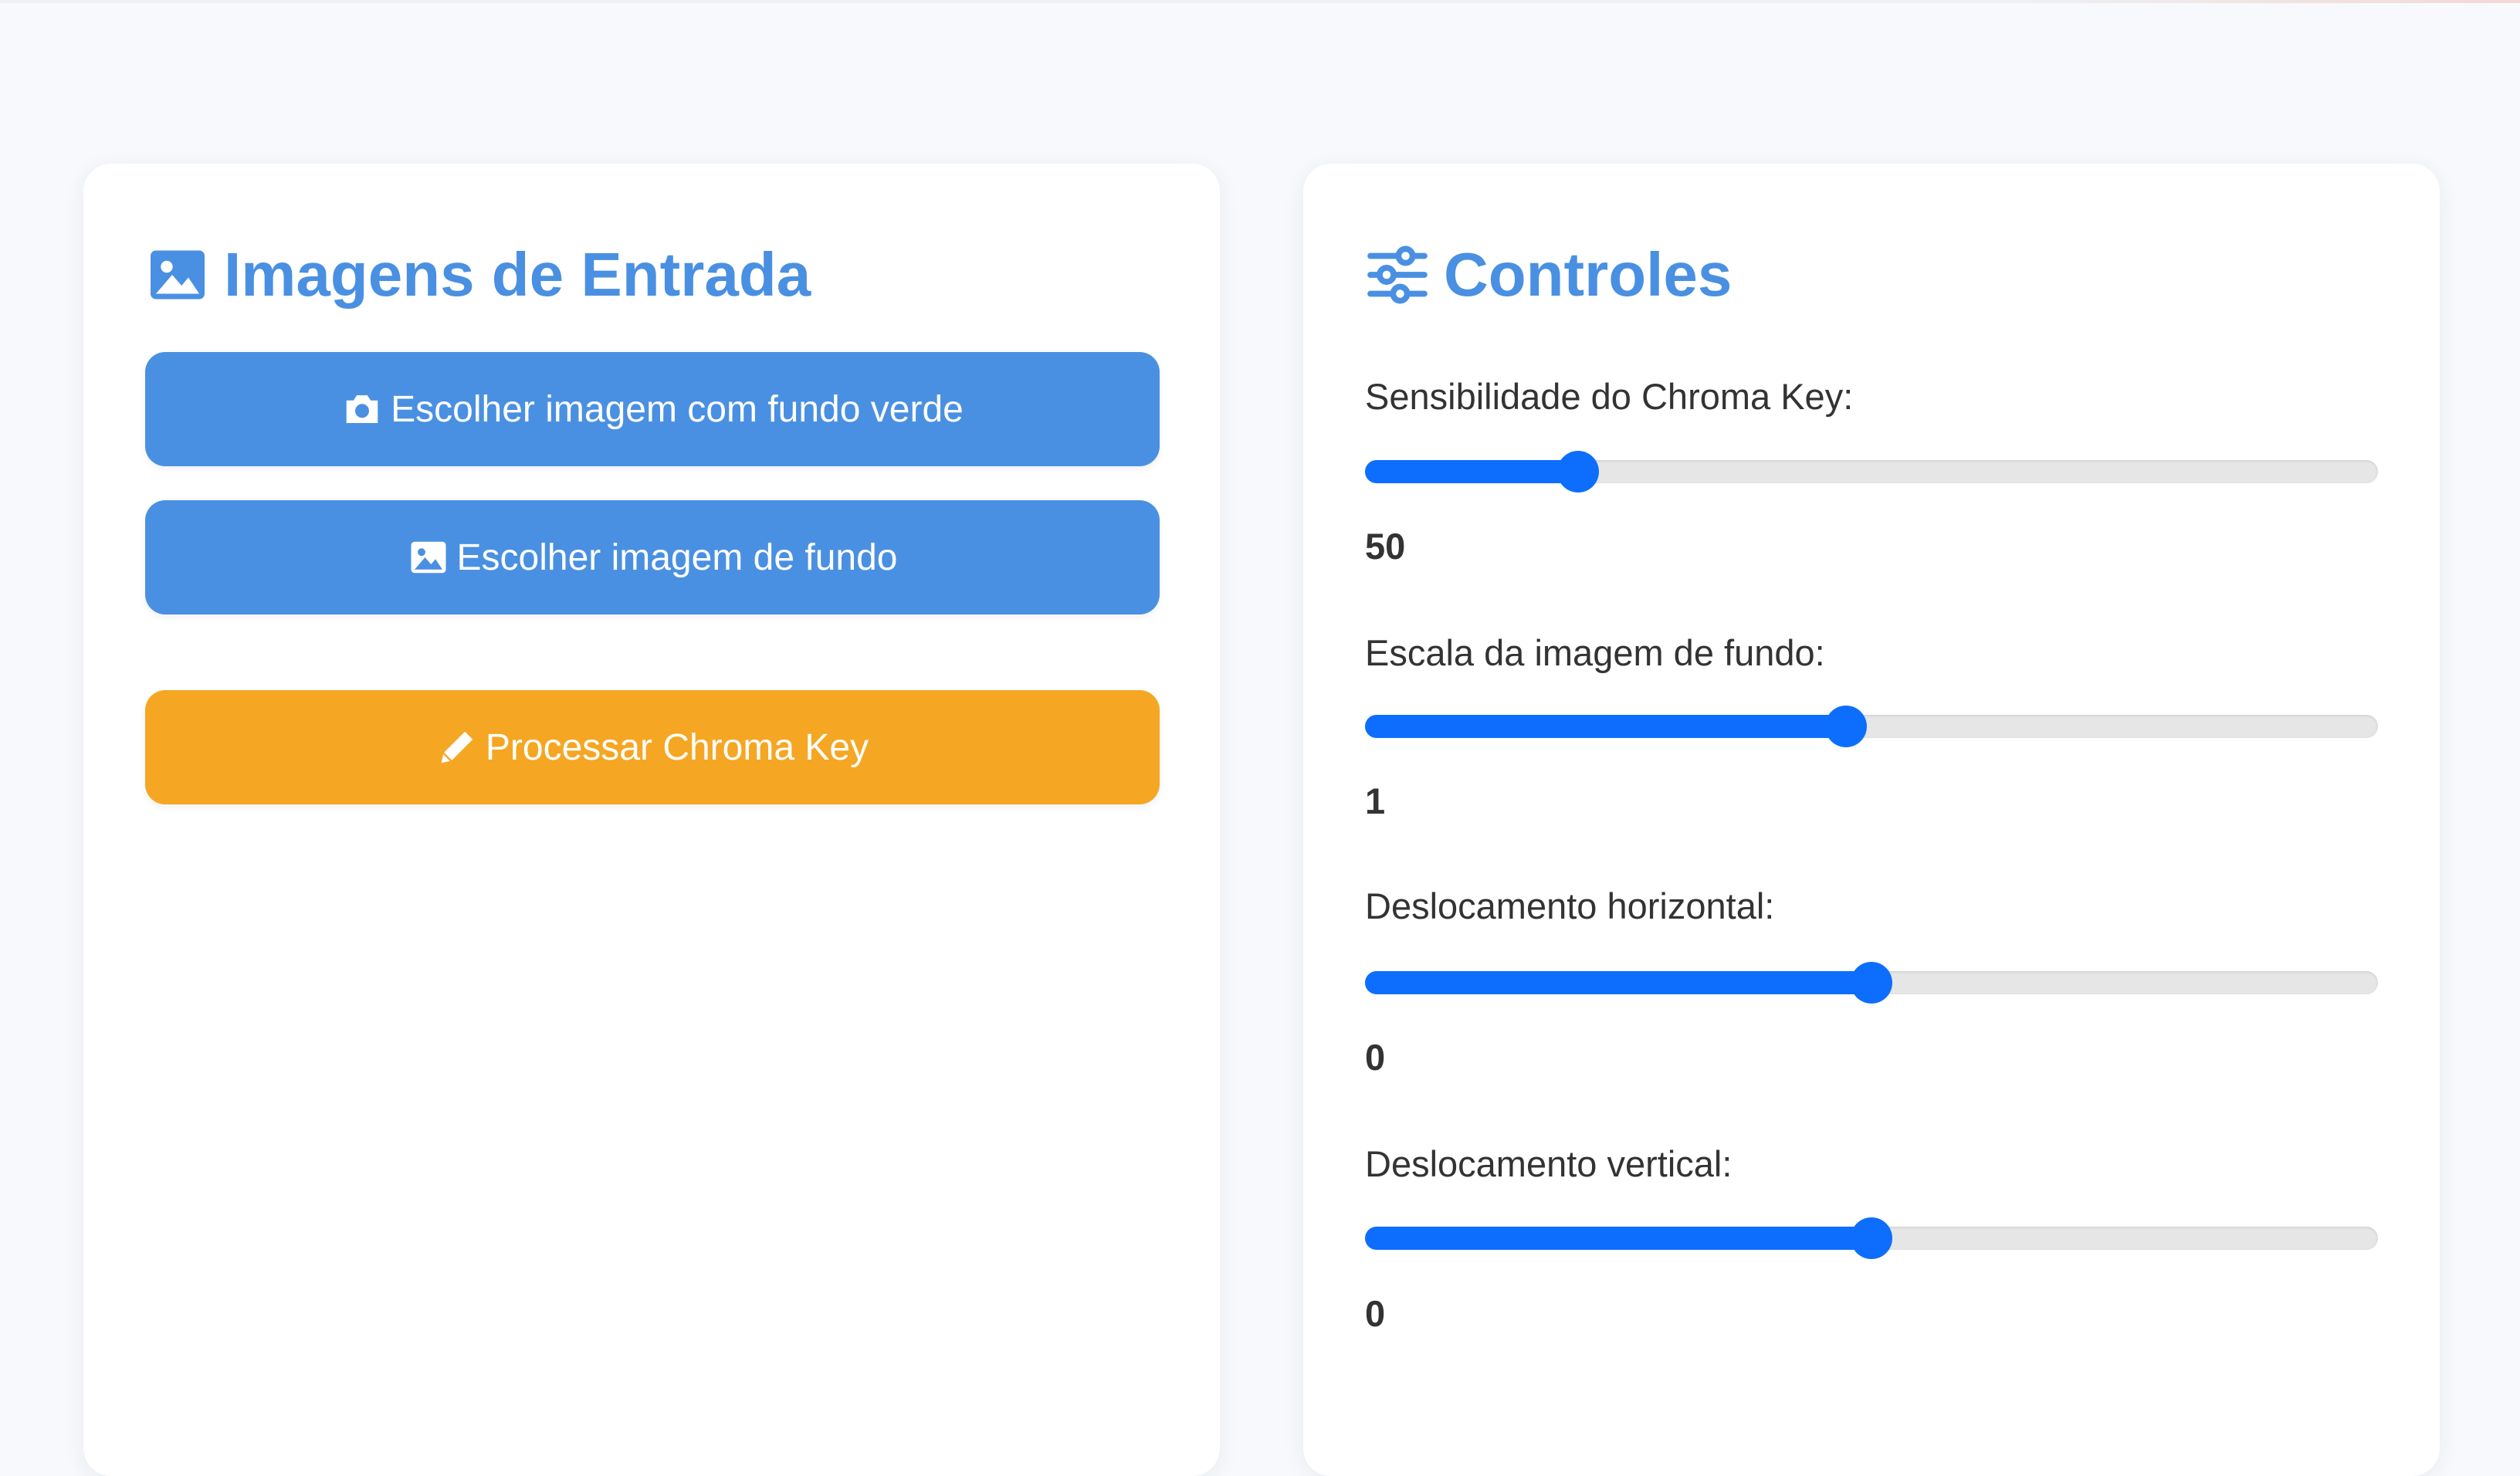 Image resolution: width=2520 pixels, height=1476 pixels. Describe the element at coordinates (1595, 652) in the screenshot. I see `background-scale-label: Escala da imagem de fundo:` at that location.